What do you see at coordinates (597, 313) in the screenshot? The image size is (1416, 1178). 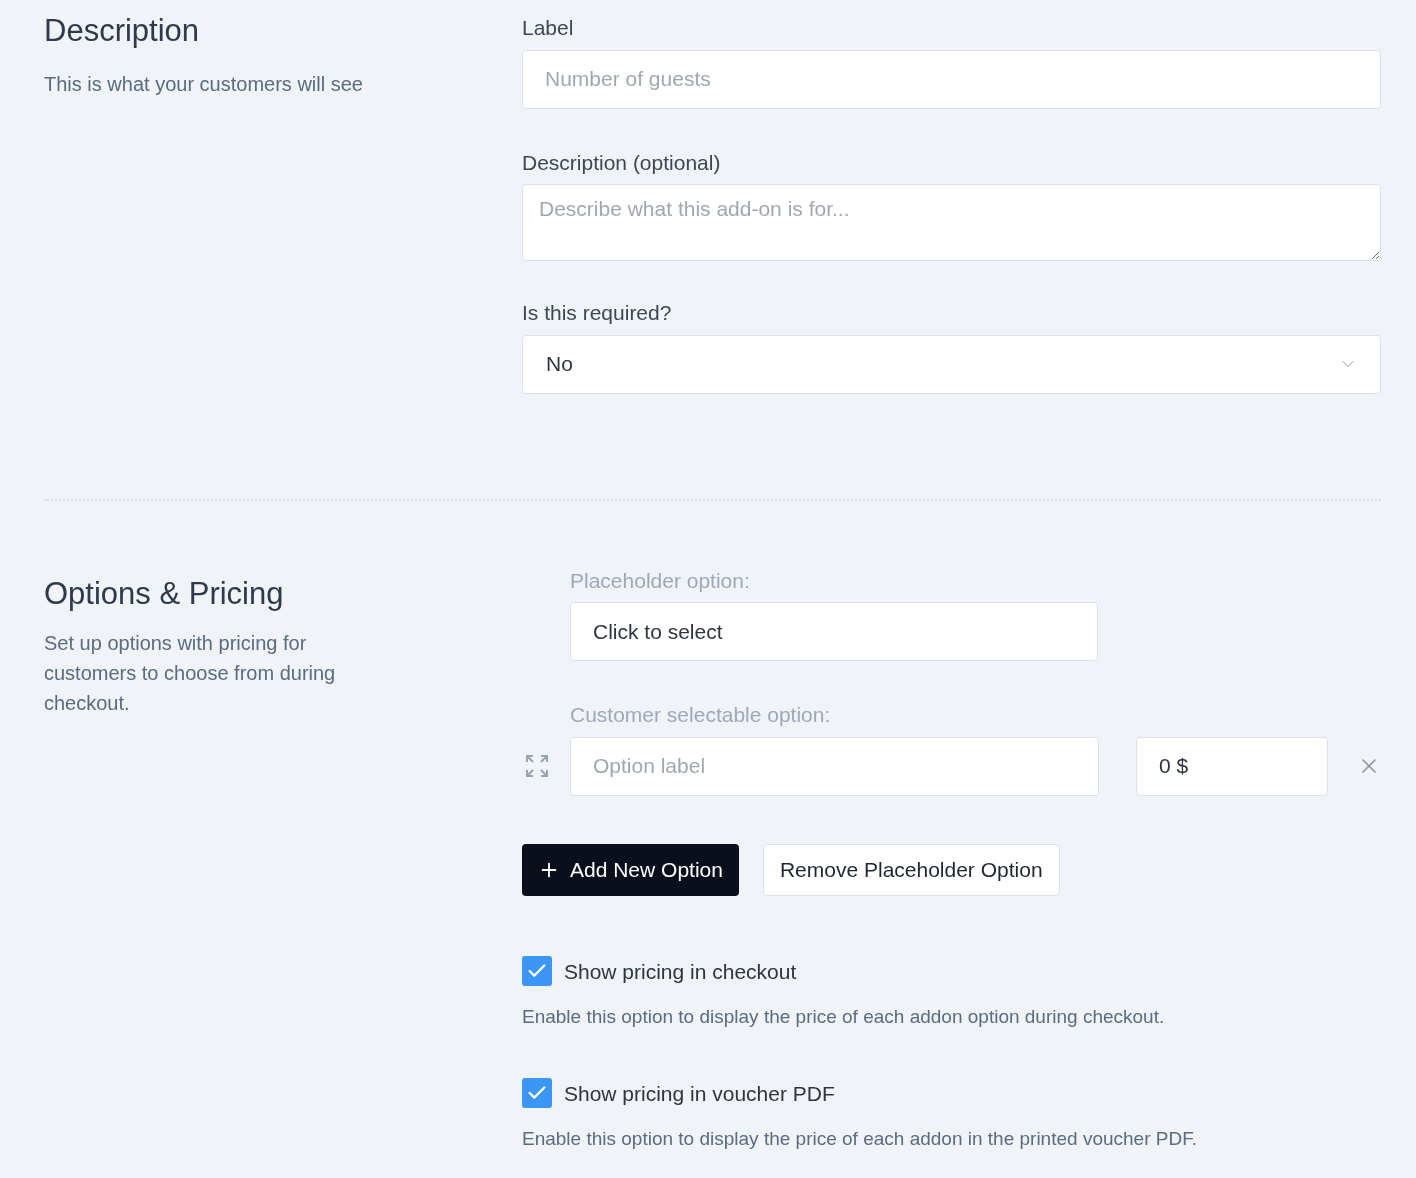 I see `field-label: Is this required?` at bounding box center [597, 313].